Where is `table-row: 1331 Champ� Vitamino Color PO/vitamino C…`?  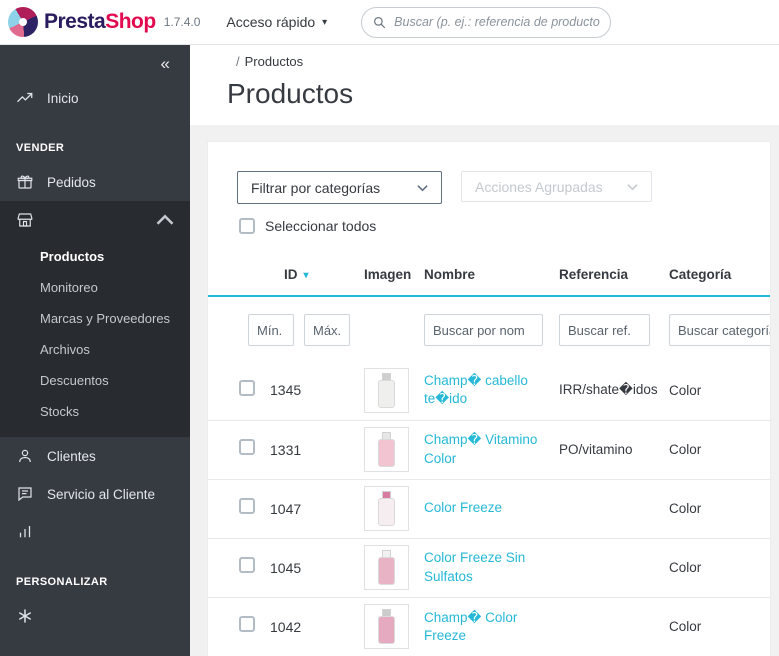 table-row: 1331 Champ� Vitamino Color PO/vitamino C… is located at coordinates (489, 449).